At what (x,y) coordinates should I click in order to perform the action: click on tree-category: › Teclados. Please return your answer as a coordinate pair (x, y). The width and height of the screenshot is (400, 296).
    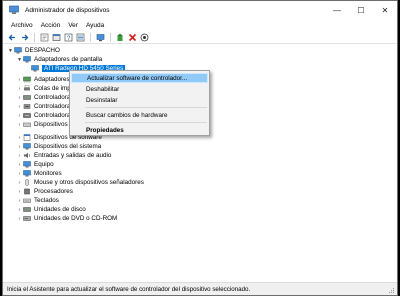
    Looking at the image, I should click on (37, 200).